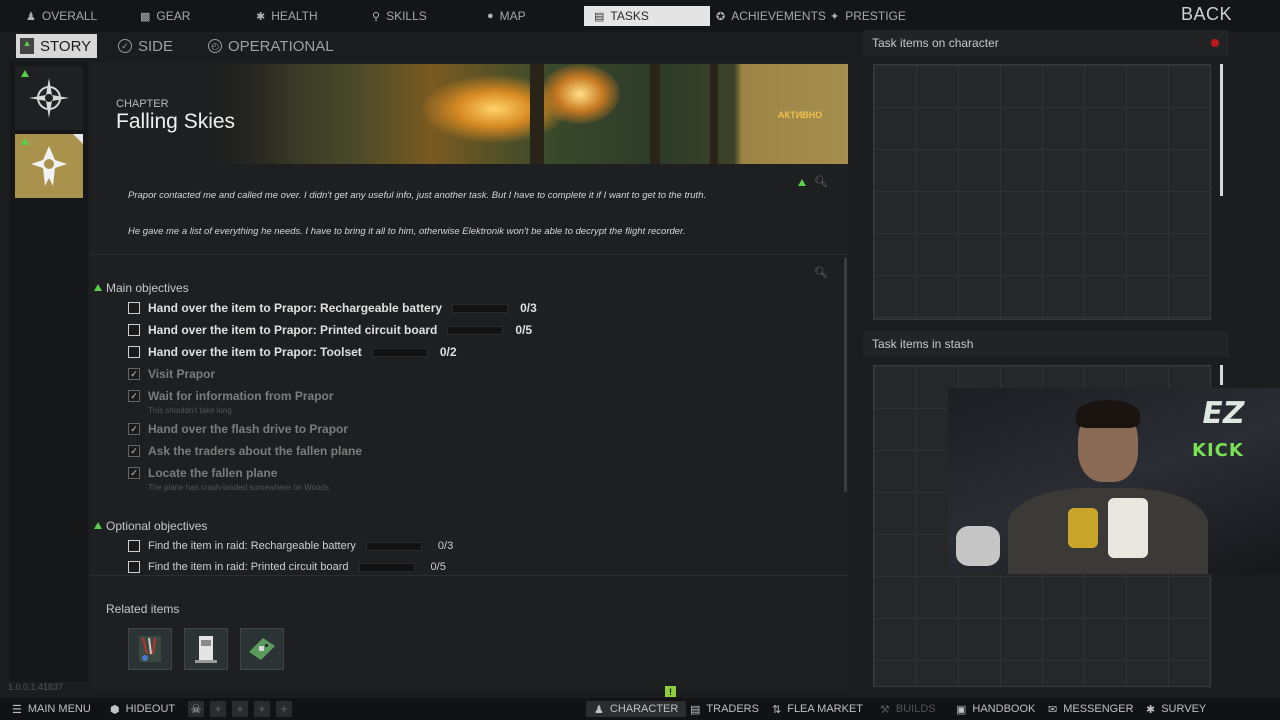 This screenshot has height=720, width=1280. What do you see at coordinates (196, 709) in the screenshot?
I see `skull-icon: ☠` at bounding box center [196, 709].